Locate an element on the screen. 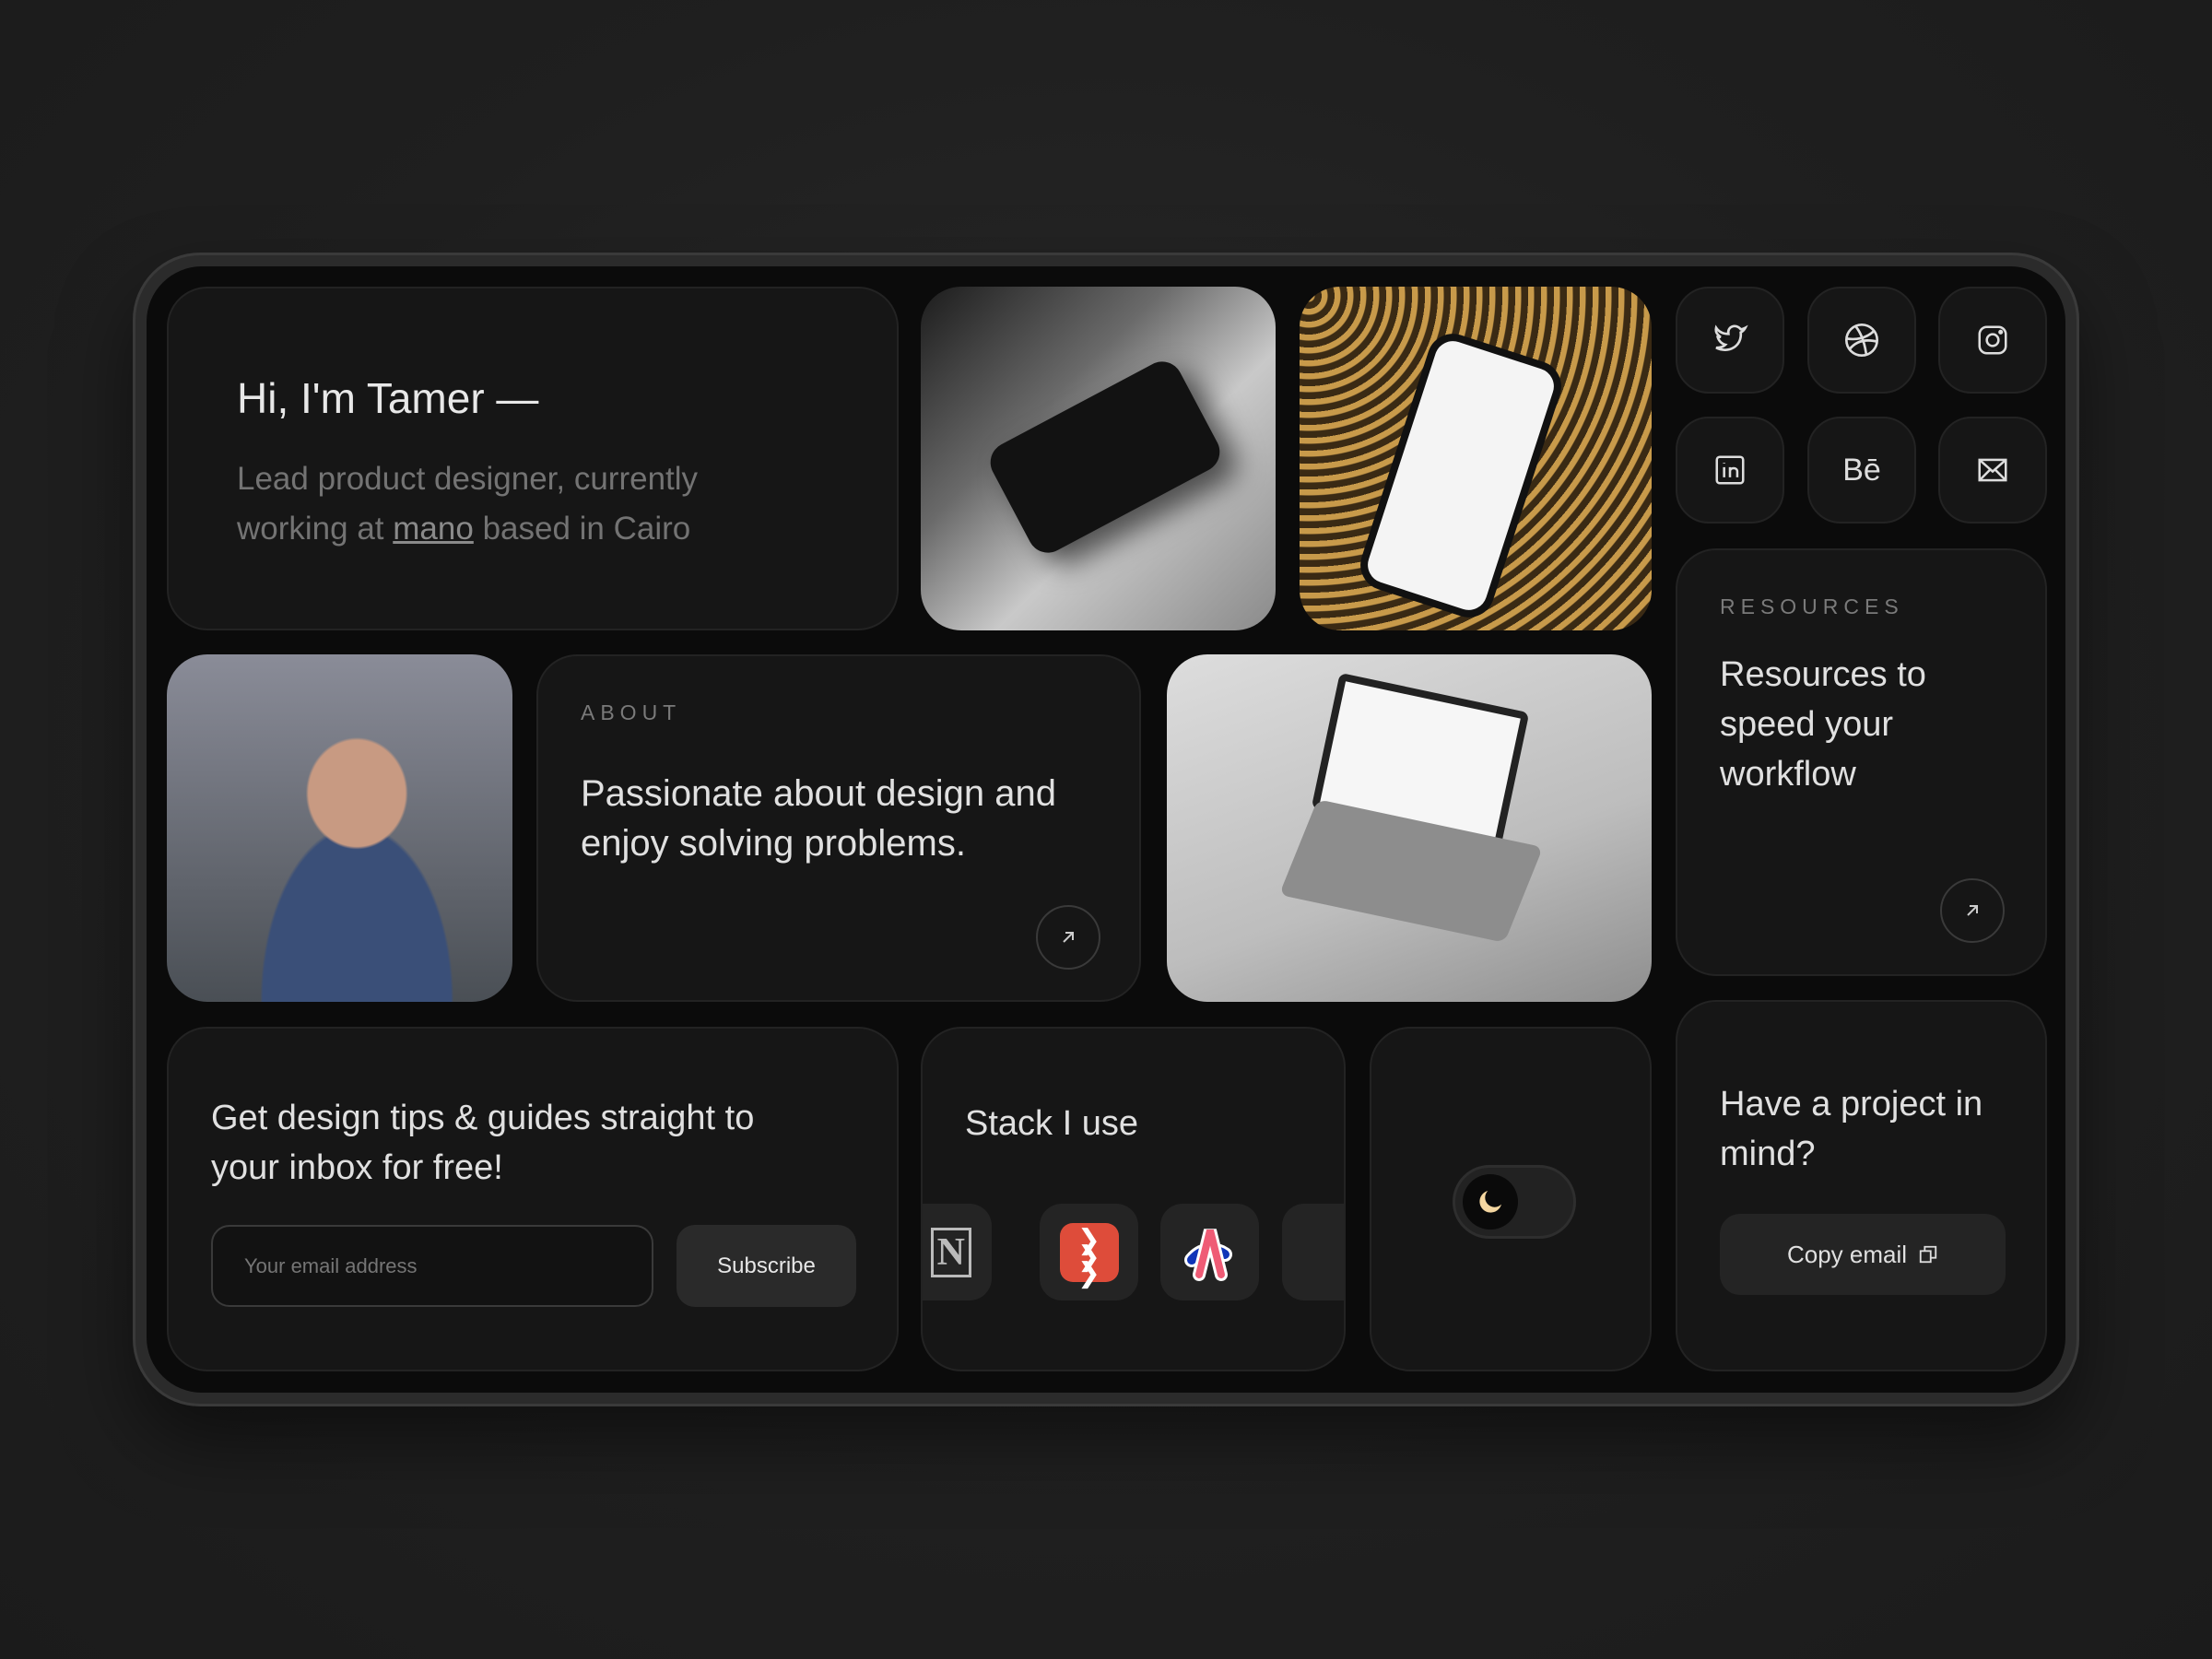 Image resolution: width=2212 pixels, height=1659 pixels. todoist-icon: ❯ ❯ ❯ is located at coordinates (1089, 1254).